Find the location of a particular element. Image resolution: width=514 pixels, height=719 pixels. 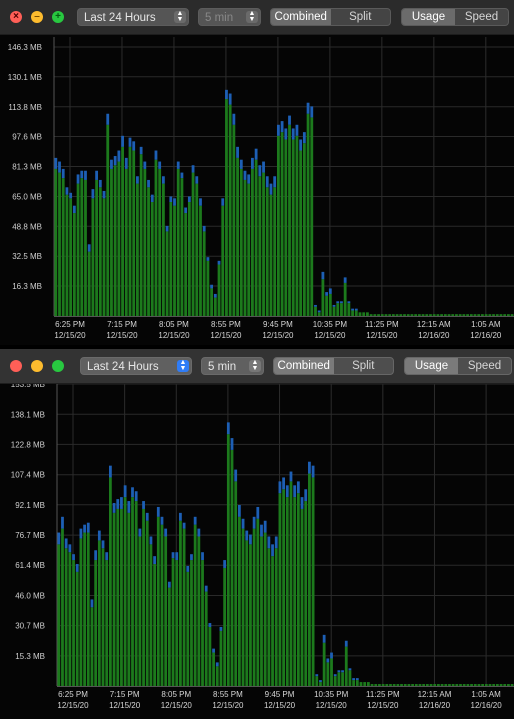

y-tick-label: 30.7 MB is located at coordinates (30, 626).